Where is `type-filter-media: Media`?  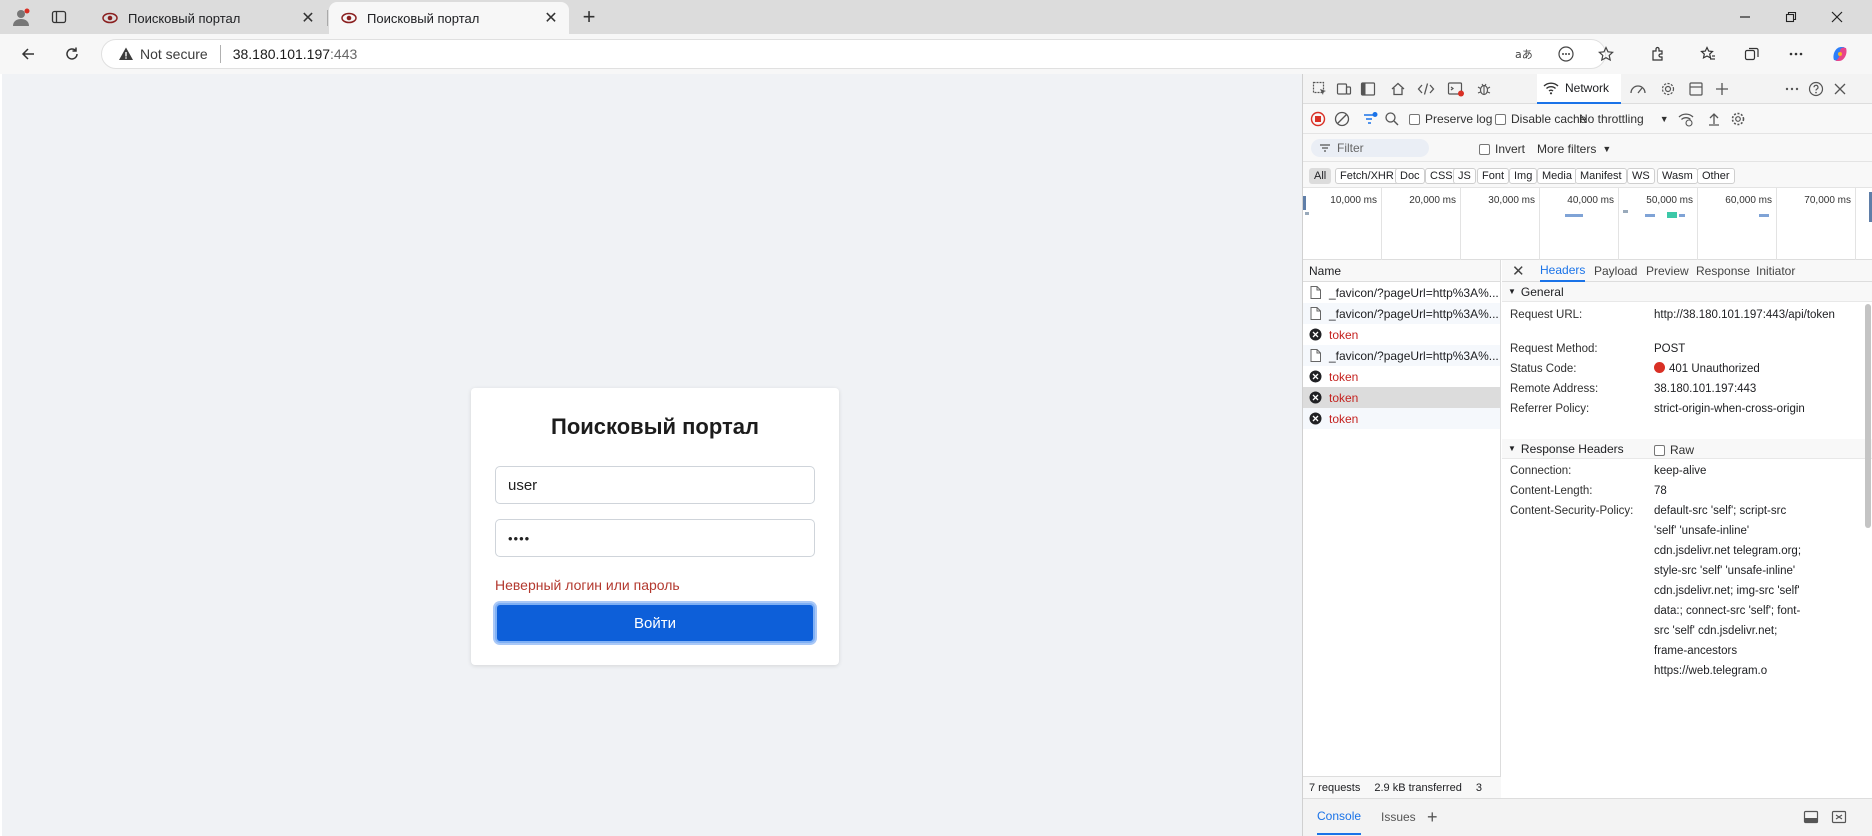
type-filter-media: Media is located at coordinates (1557, 176).